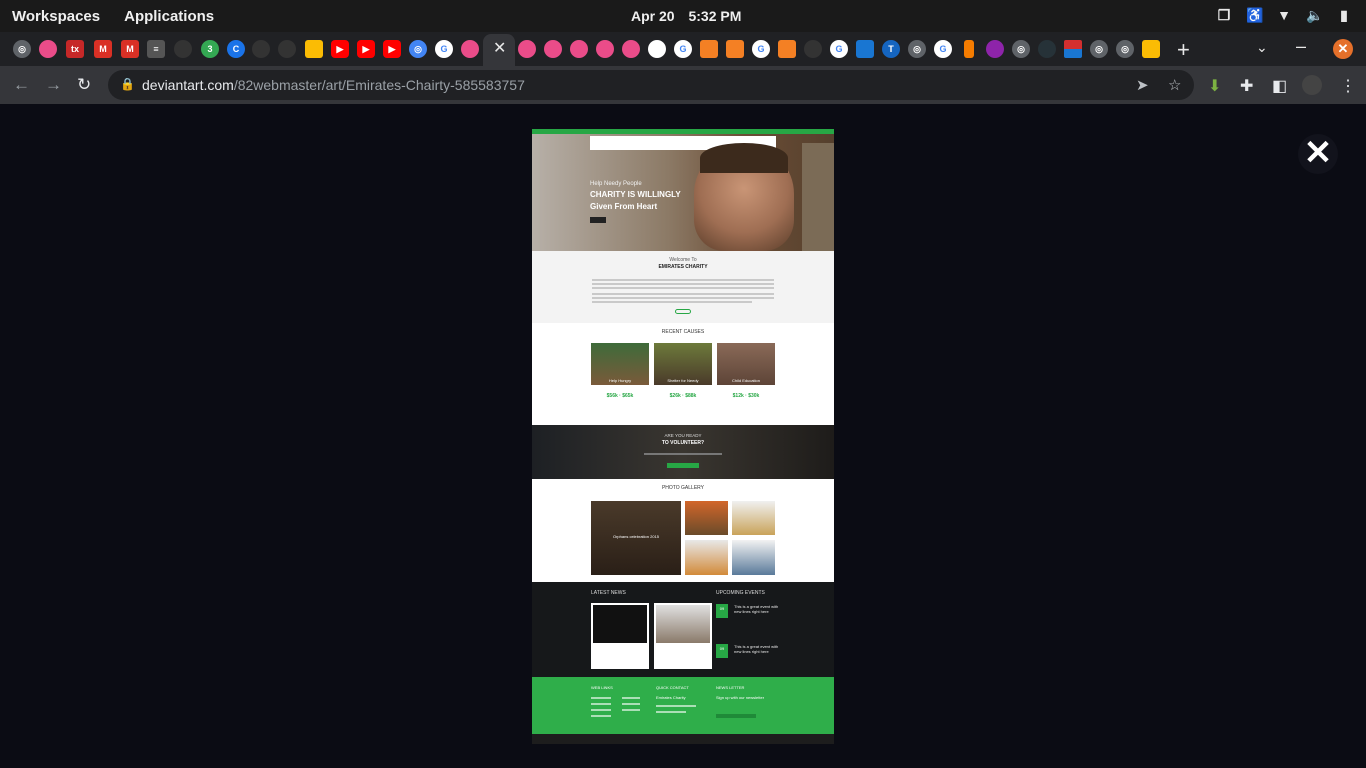 This screenshot has height=768, width=1366. What do you see at coordinates (969, 49) in the screenshot?
I see `tab-figure-icon` at bounding box center [969, 49].